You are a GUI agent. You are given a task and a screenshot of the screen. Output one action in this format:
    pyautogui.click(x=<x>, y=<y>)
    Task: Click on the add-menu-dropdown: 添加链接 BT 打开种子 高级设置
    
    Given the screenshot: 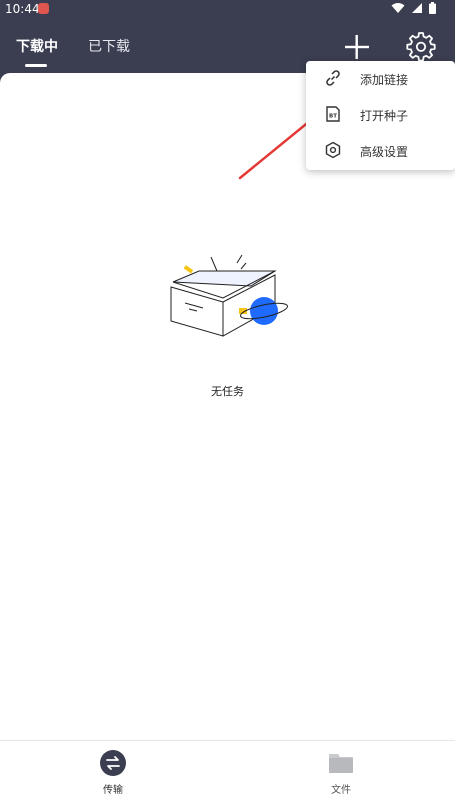 What is the action you would take?
    pyautogui.click(x=380, y=115)
    